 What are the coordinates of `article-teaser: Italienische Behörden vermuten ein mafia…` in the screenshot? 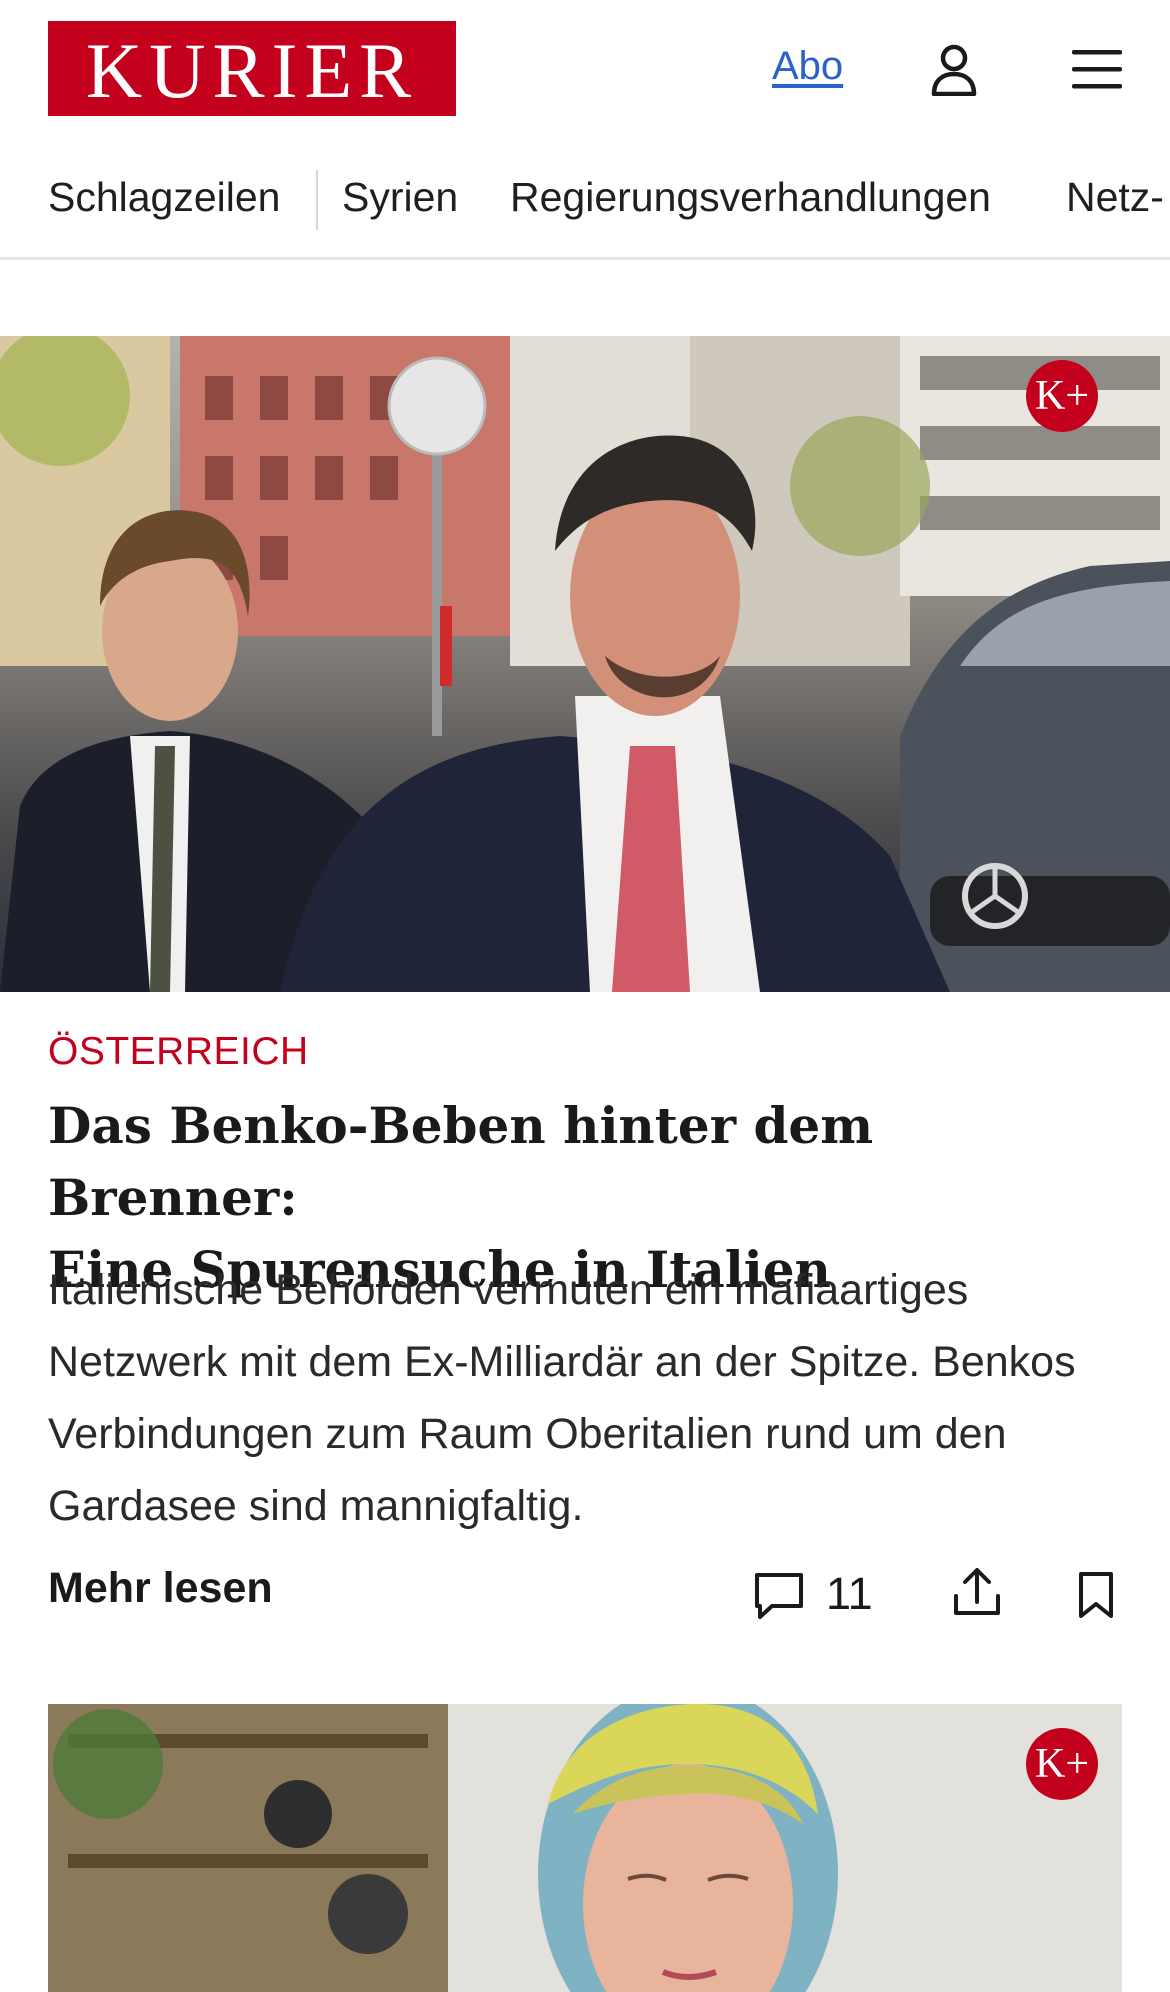 It's located at (562, 1398).